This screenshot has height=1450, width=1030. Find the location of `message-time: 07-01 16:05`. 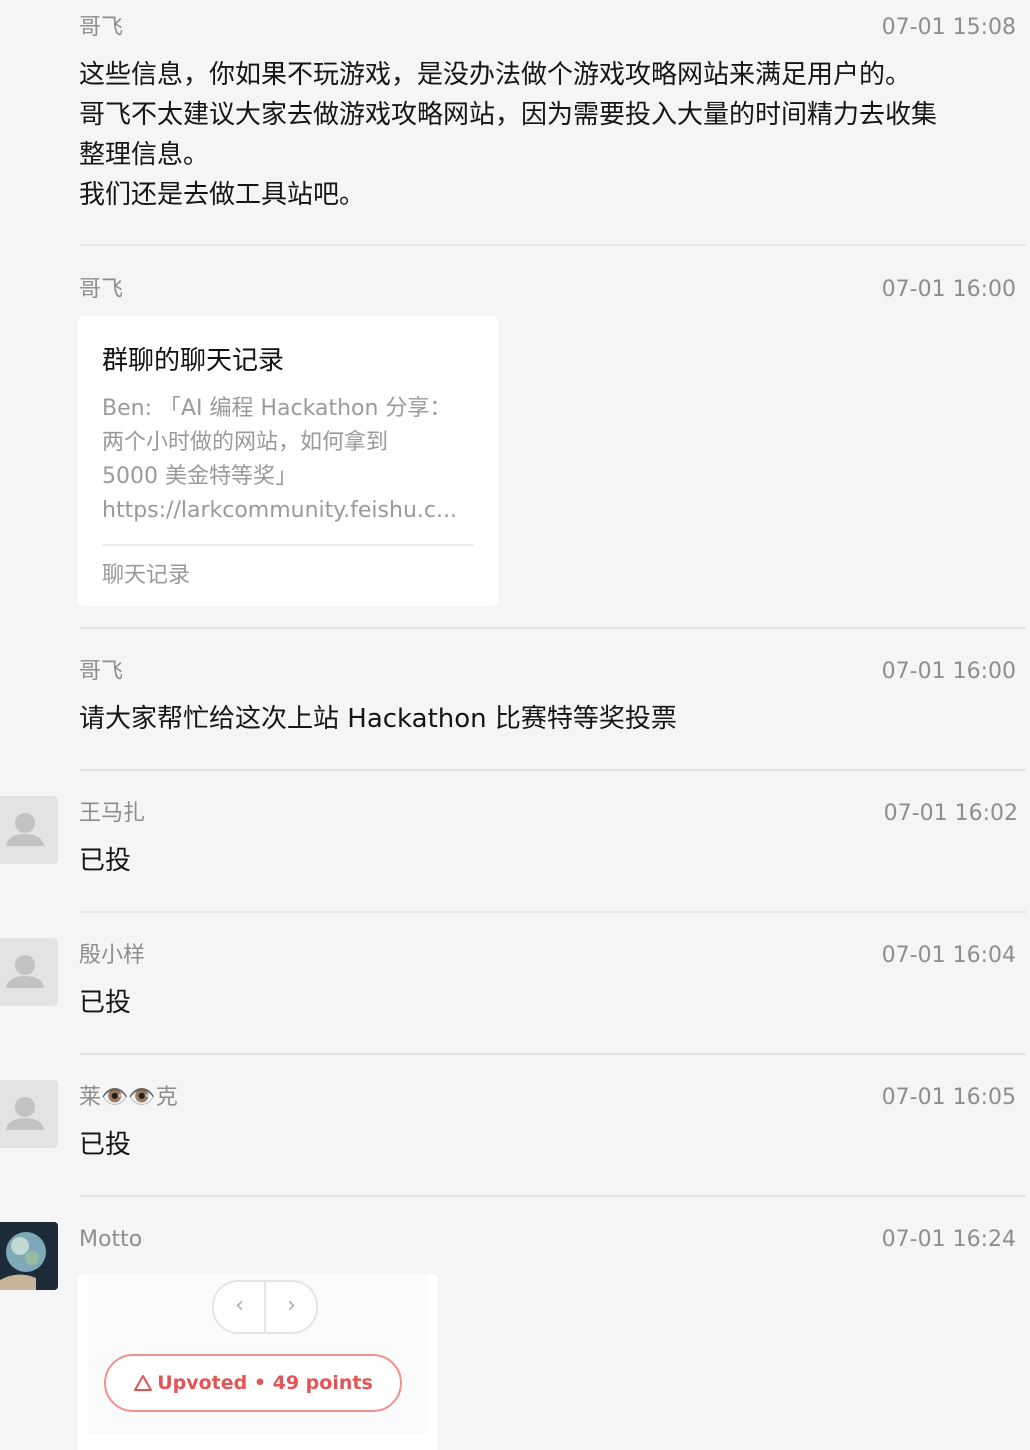

message-time: 07-01 16:05 is located at coordinates (948, 1097).